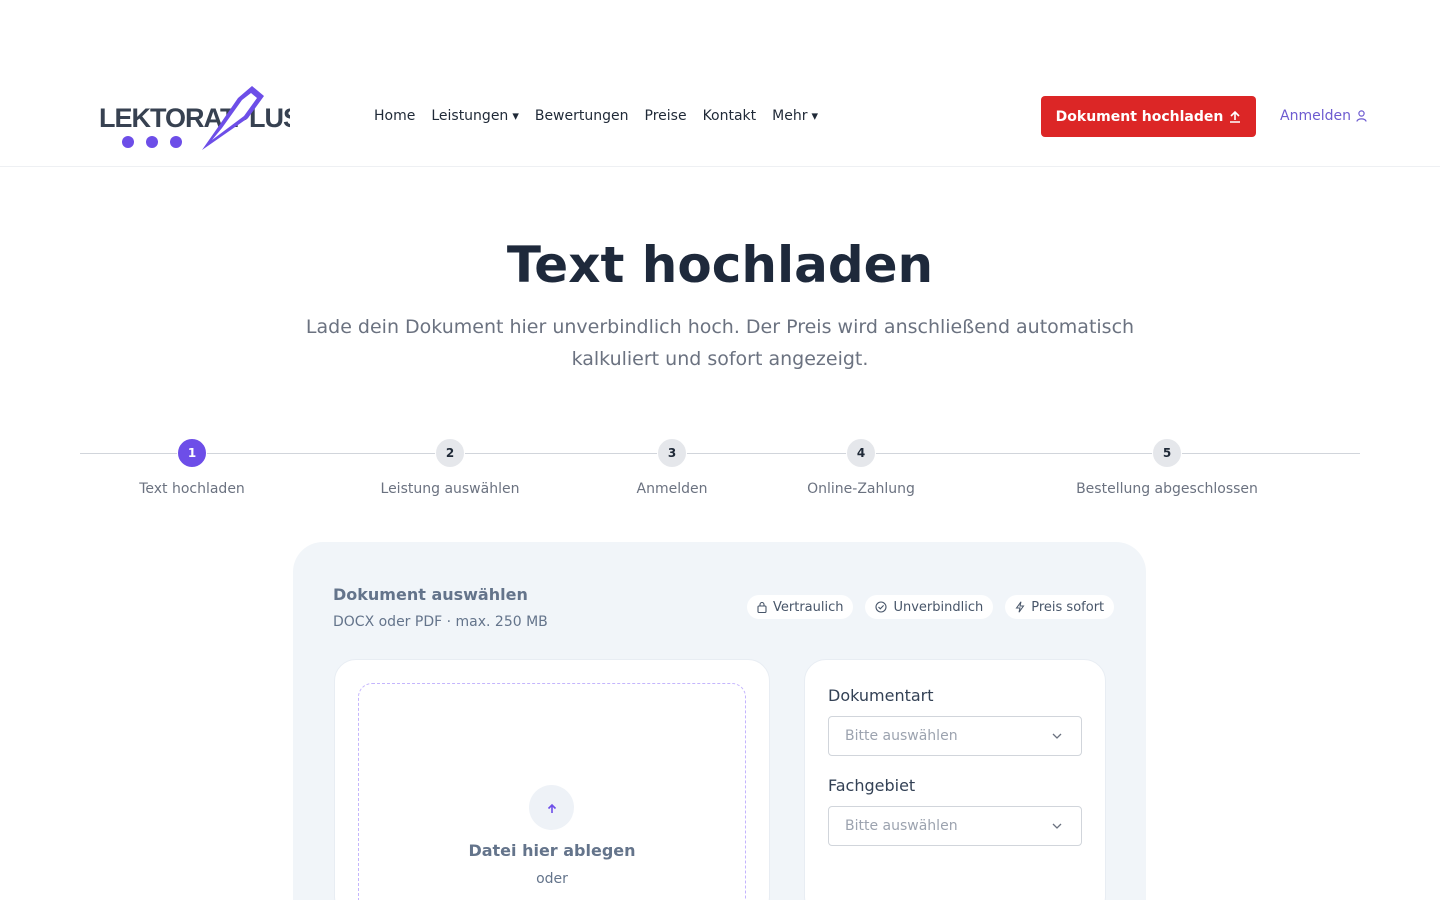  What do you see at coordinates (861, 453) in the screenshot?
I see `step-number: 4` at bounding box center [861, 453].